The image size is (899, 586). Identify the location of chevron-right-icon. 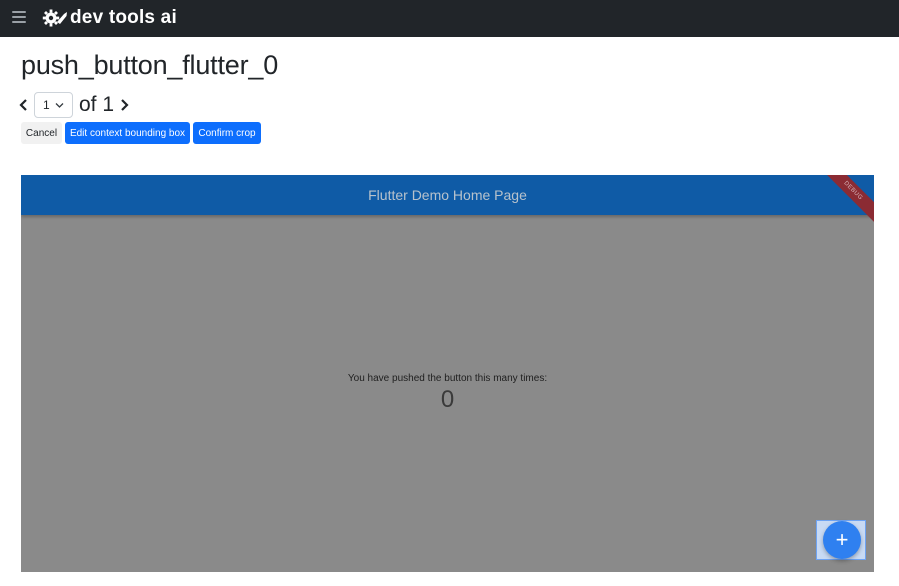
(124, 105).